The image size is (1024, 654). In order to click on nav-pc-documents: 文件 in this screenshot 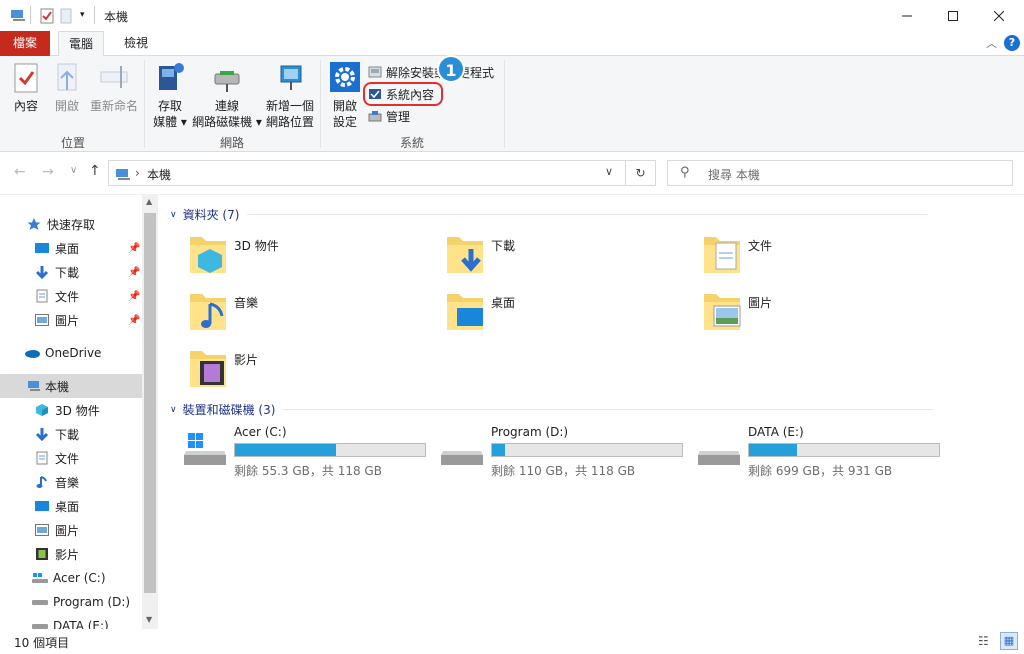, I will do `click(71, 458)`.